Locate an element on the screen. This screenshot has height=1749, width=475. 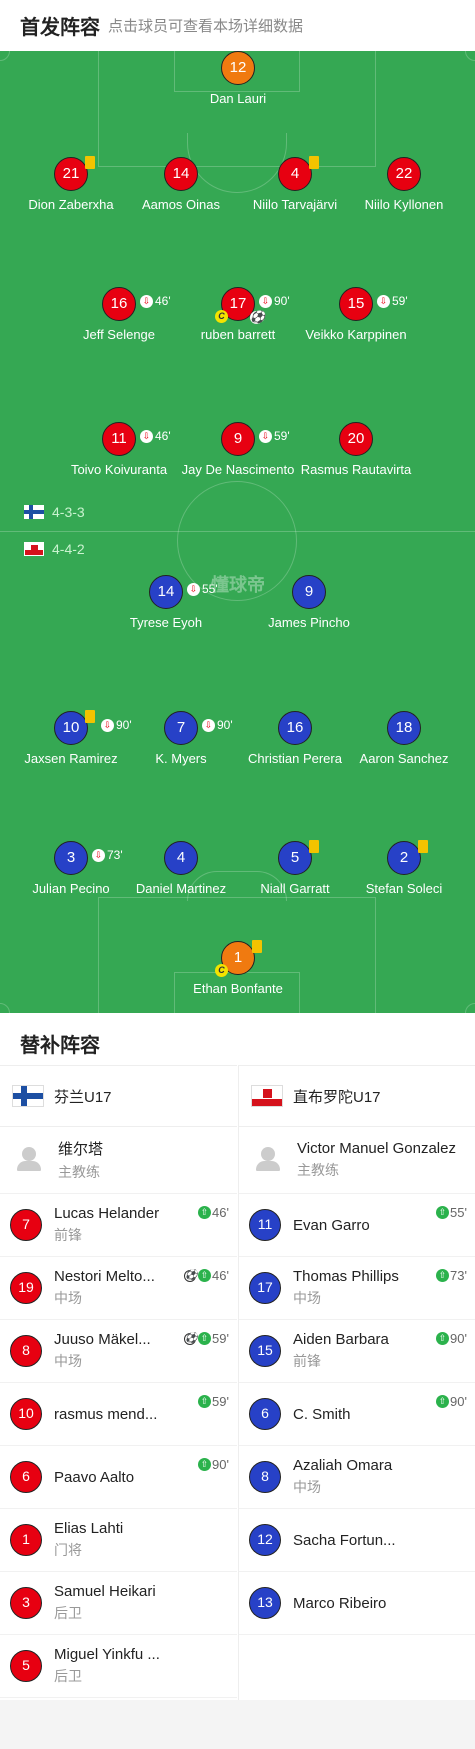
player-marker: 22 Niilo Kyllonen is located at coordinates (404, 184).